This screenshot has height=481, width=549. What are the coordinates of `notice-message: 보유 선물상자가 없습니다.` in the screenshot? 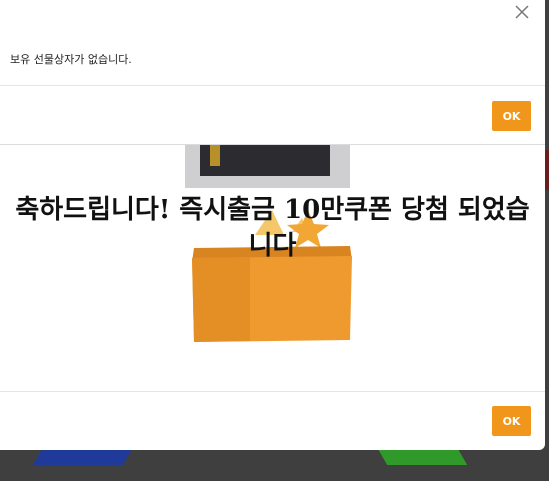 It's located at (71, 59).